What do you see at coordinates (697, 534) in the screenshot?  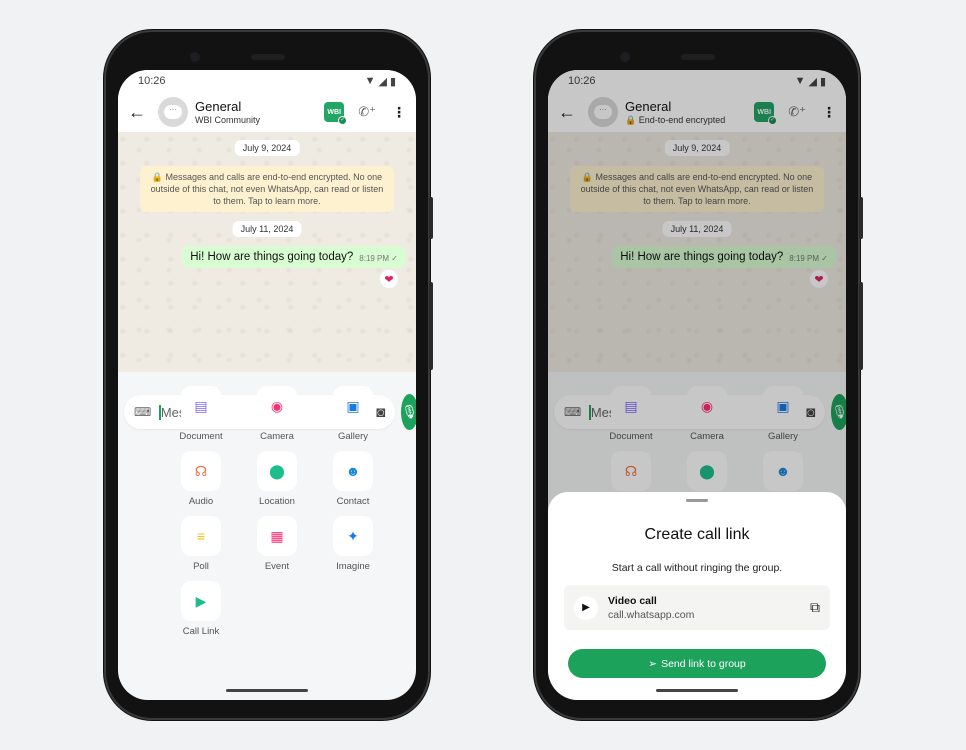 I see `sheet-title: Create call link` at bounding box center [697, 534].